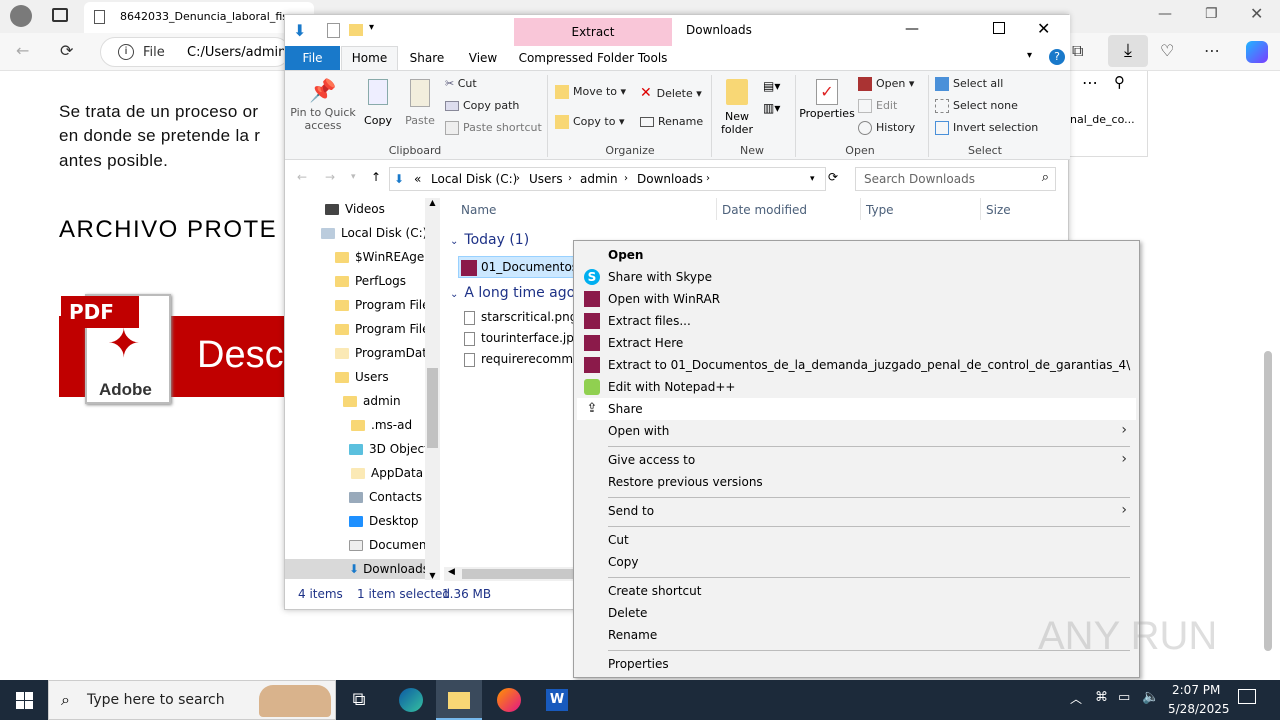 The image size is (1280, 720). I want to click on device-icon: ⌘, so click(1101, 697).